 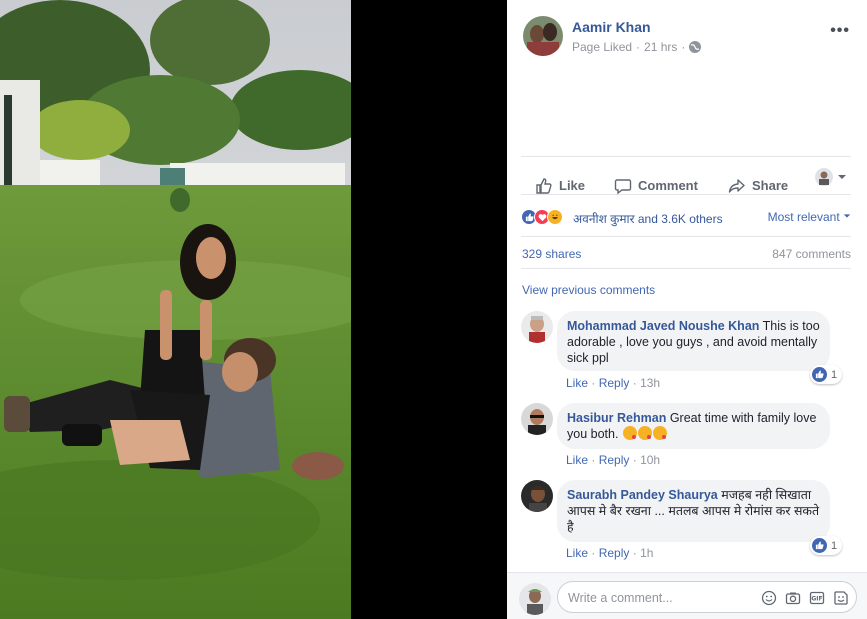 I want to click on commenter-name: Hasibur Rehman, so click(x=616, y=418).